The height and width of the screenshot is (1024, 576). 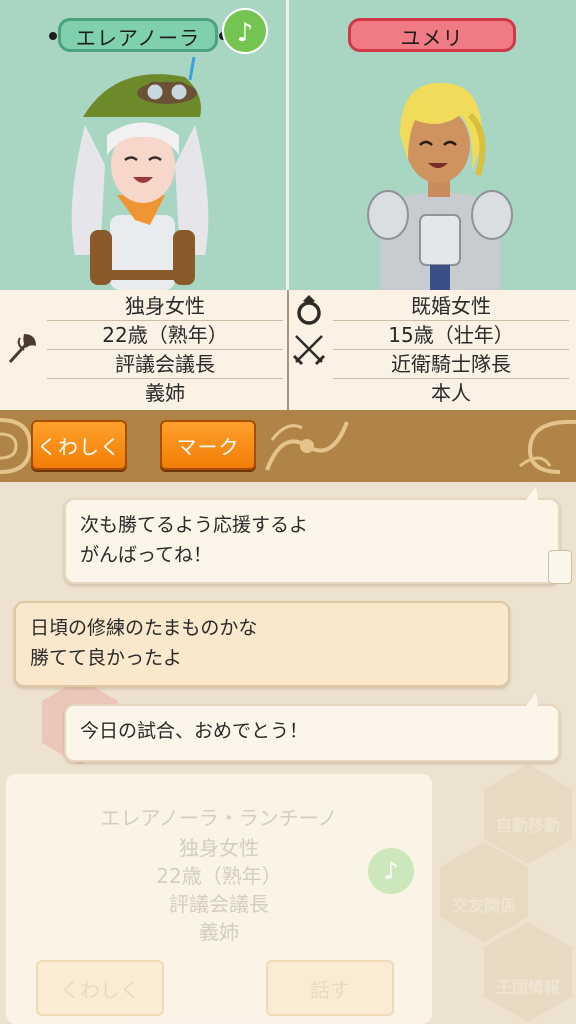 I want to click on info-list-left: 独身女性 22歳（熟年） 評議会議長 義姉, so click(x=165, y=349).